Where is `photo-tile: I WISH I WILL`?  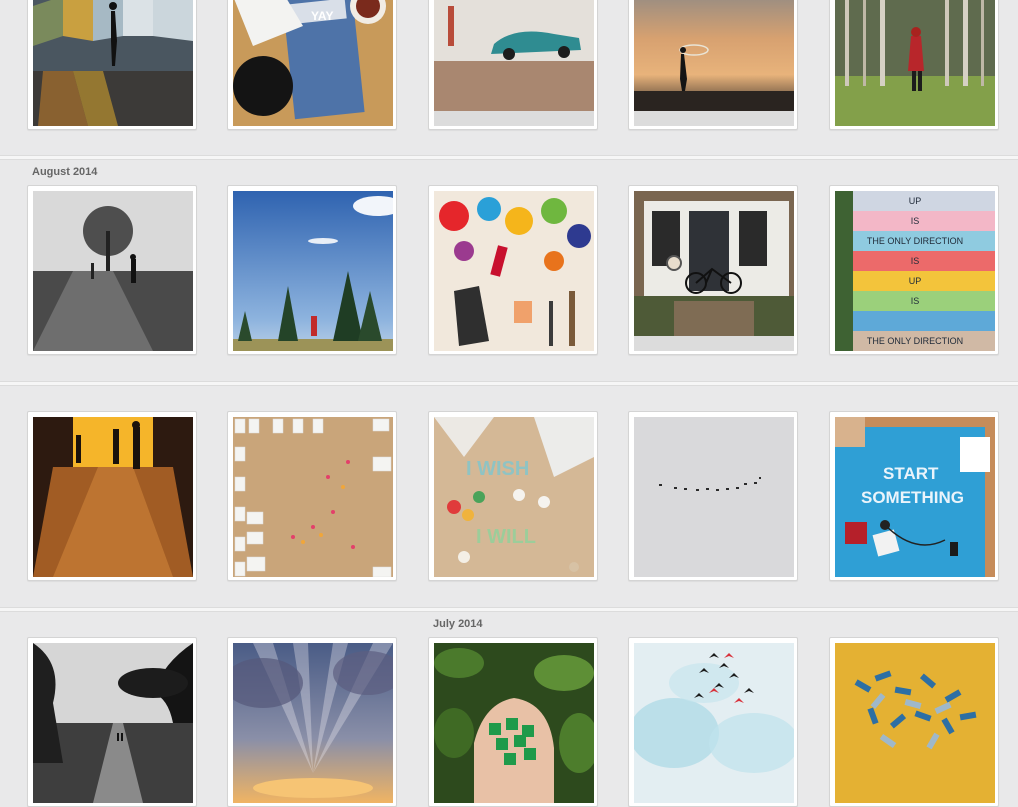 photo-tile: I WISH I WILL is located at coordinates (513, 496).